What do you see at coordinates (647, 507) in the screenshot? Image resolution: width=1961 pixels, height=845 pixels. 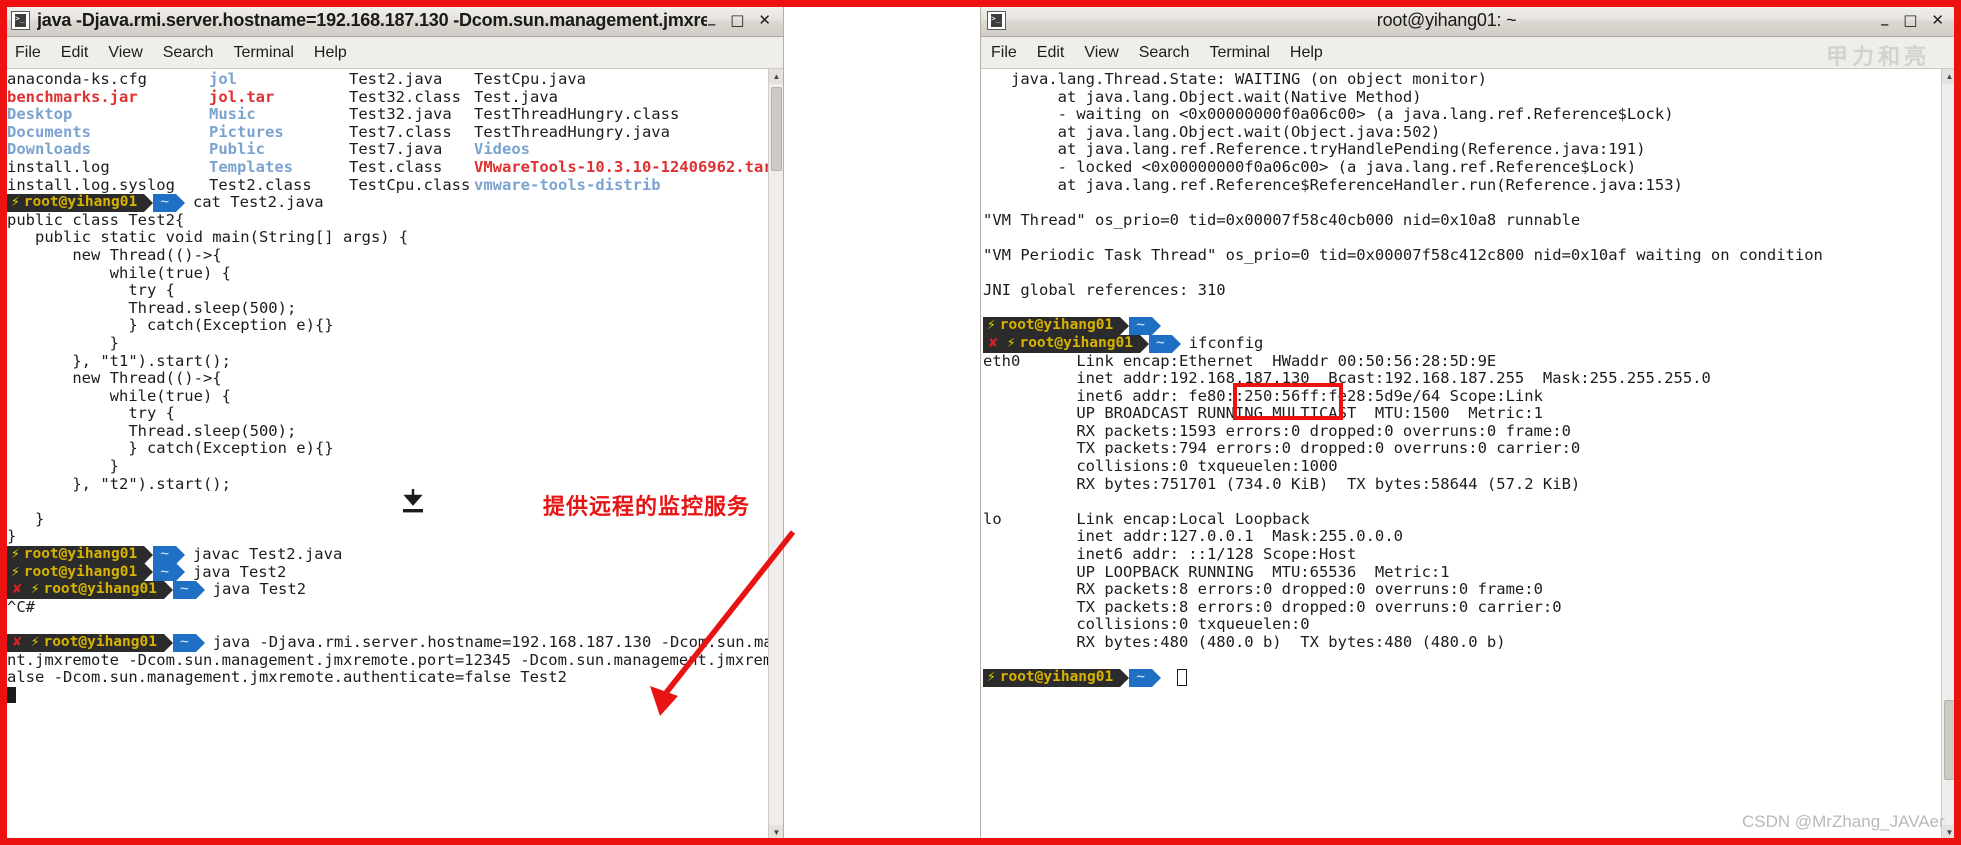 I see `annotation-note: 提供远程的监控服务` at bounding box center [647, 507].